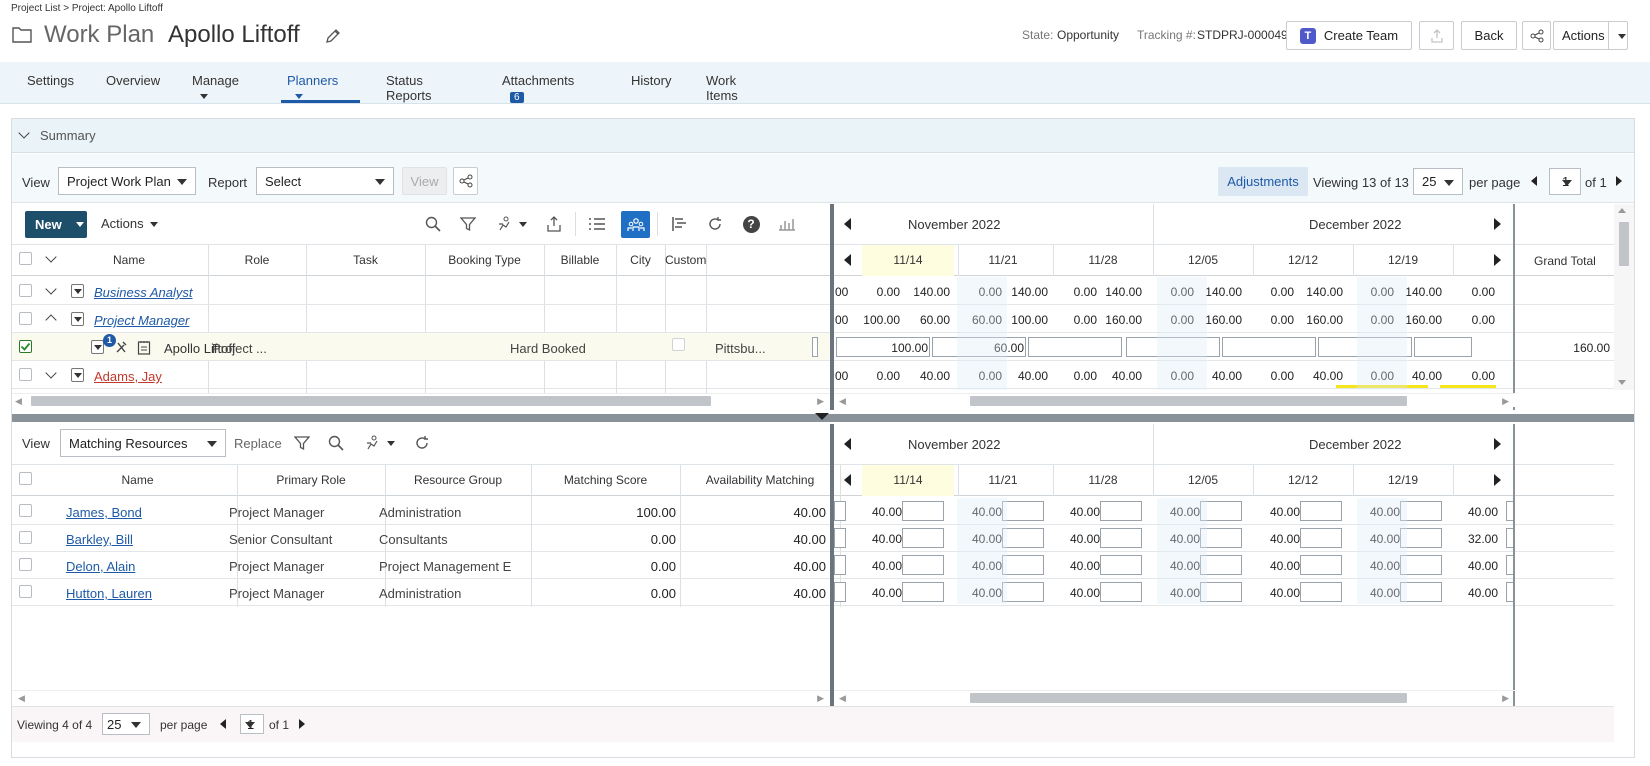 The width and height of the screenshot is (1650, 766). What do you see at coordinates (109, 593) in the screenshot?
I see `resource-name-link: Hutton, Lauren` at bounding box center [109, 593].